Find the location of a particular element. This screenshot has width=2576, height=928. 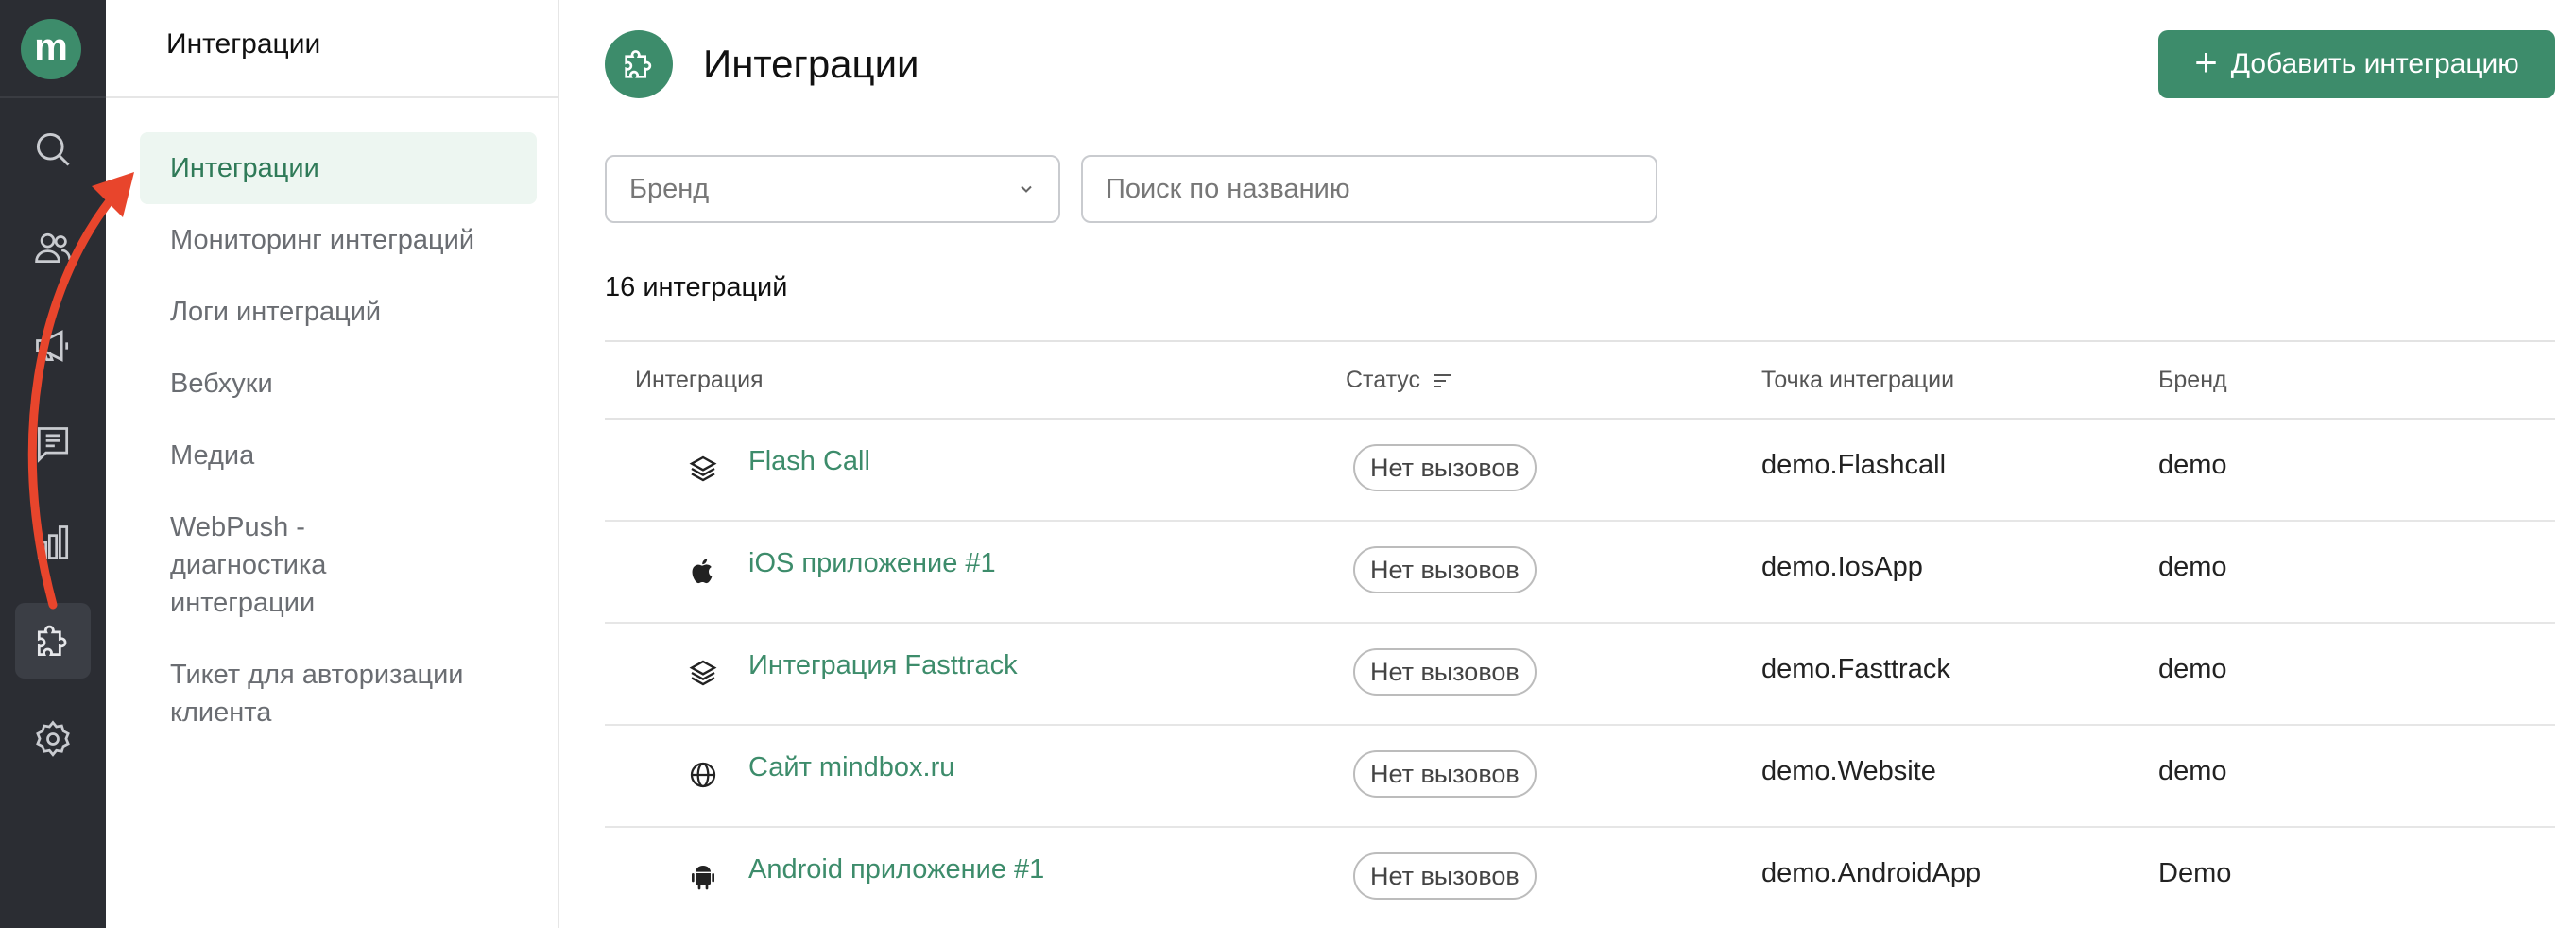

rail-integrations-button is located at coordinates (53, 641).